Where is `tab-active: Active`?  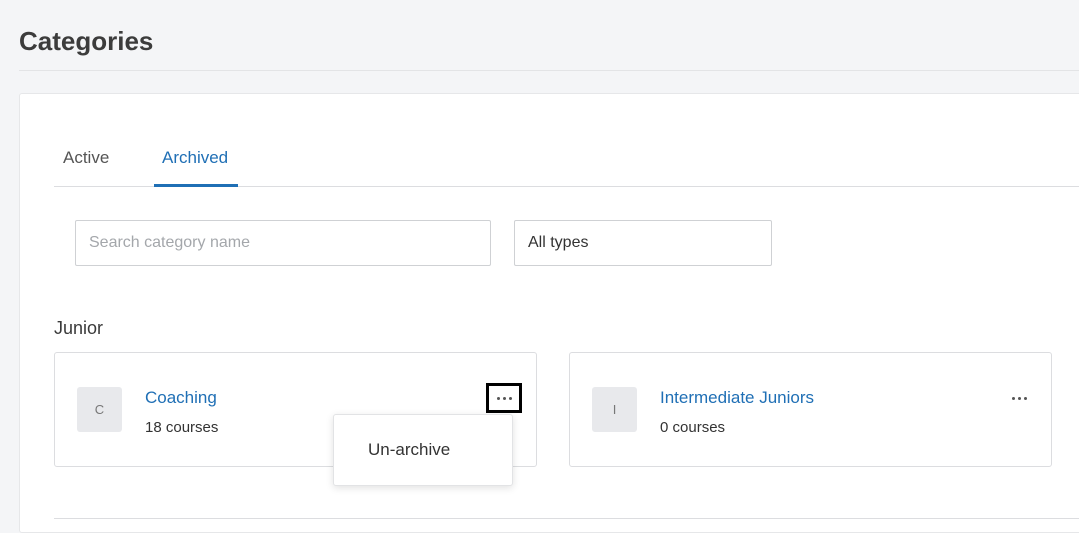
tab-active: Active is located at coordinates (86, 165).